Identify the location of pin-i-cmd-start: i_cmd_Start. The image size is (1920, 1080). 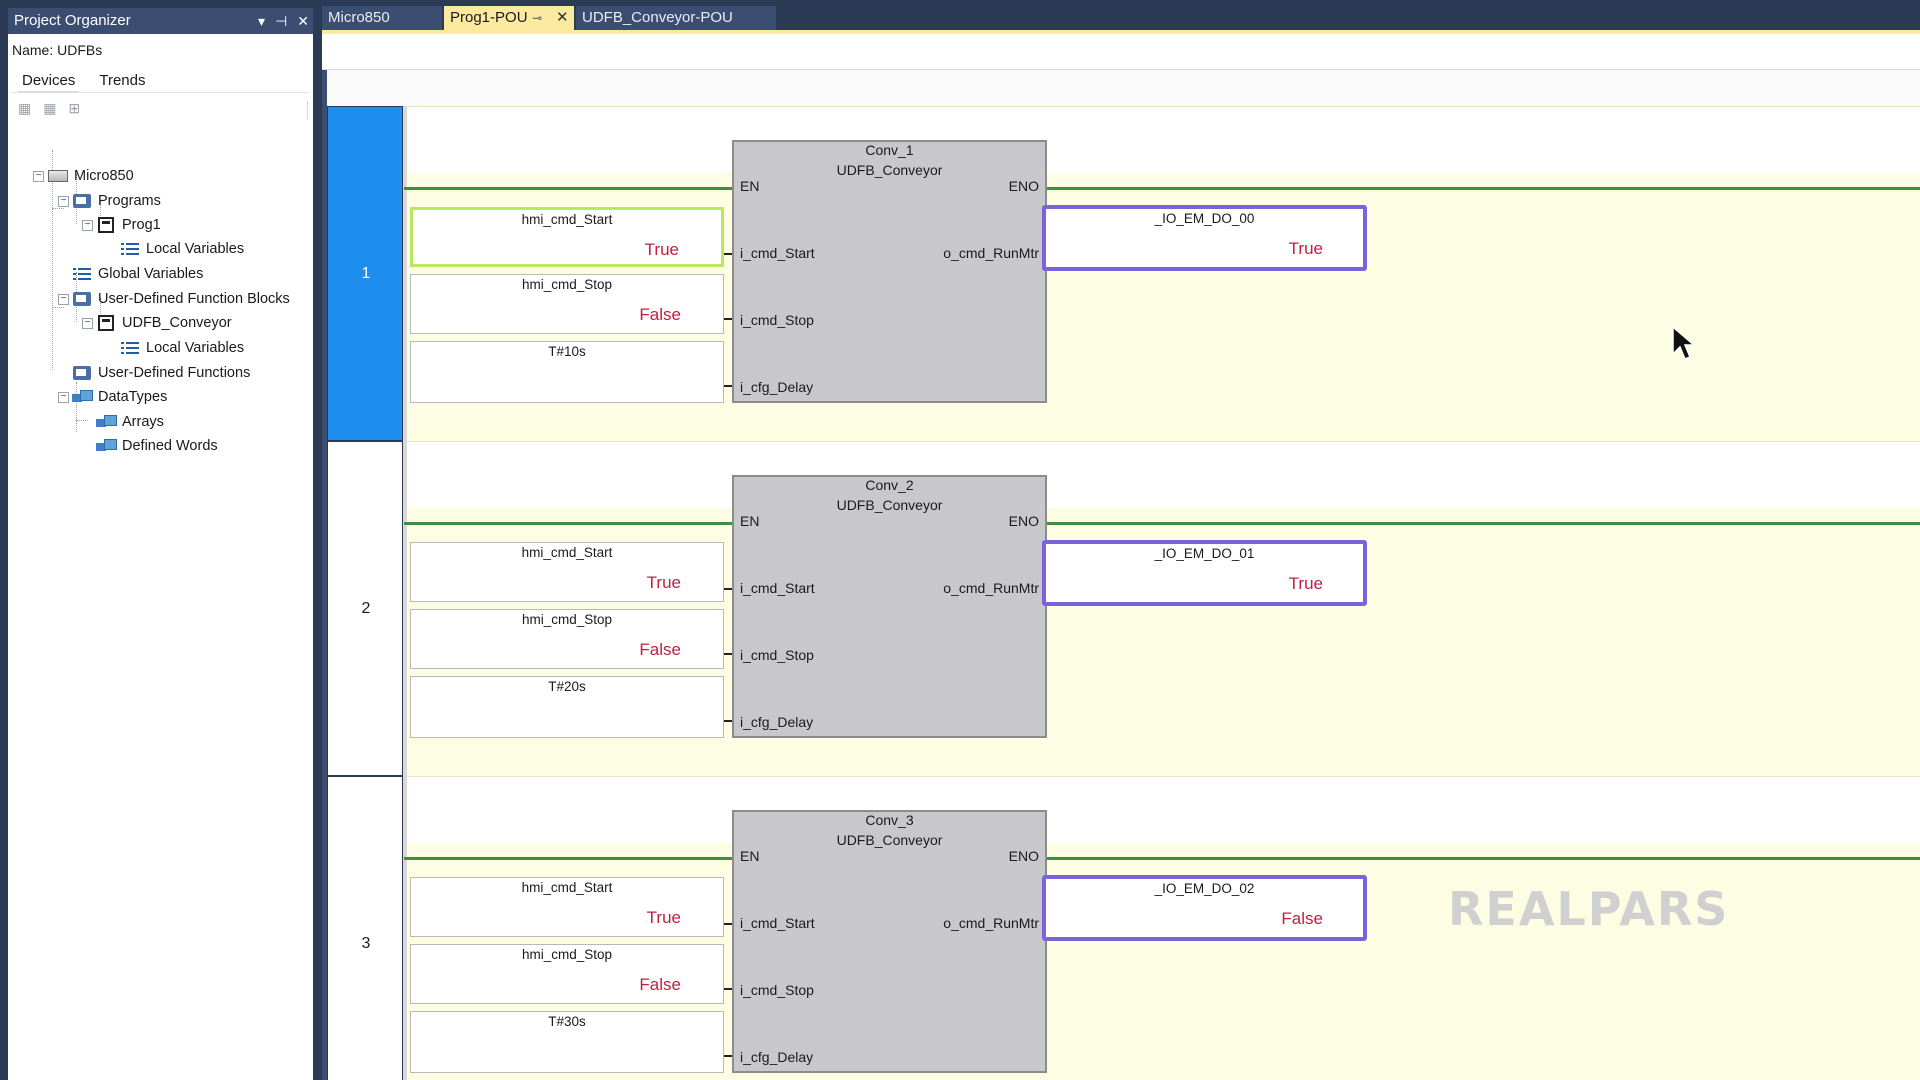
(777, 923).